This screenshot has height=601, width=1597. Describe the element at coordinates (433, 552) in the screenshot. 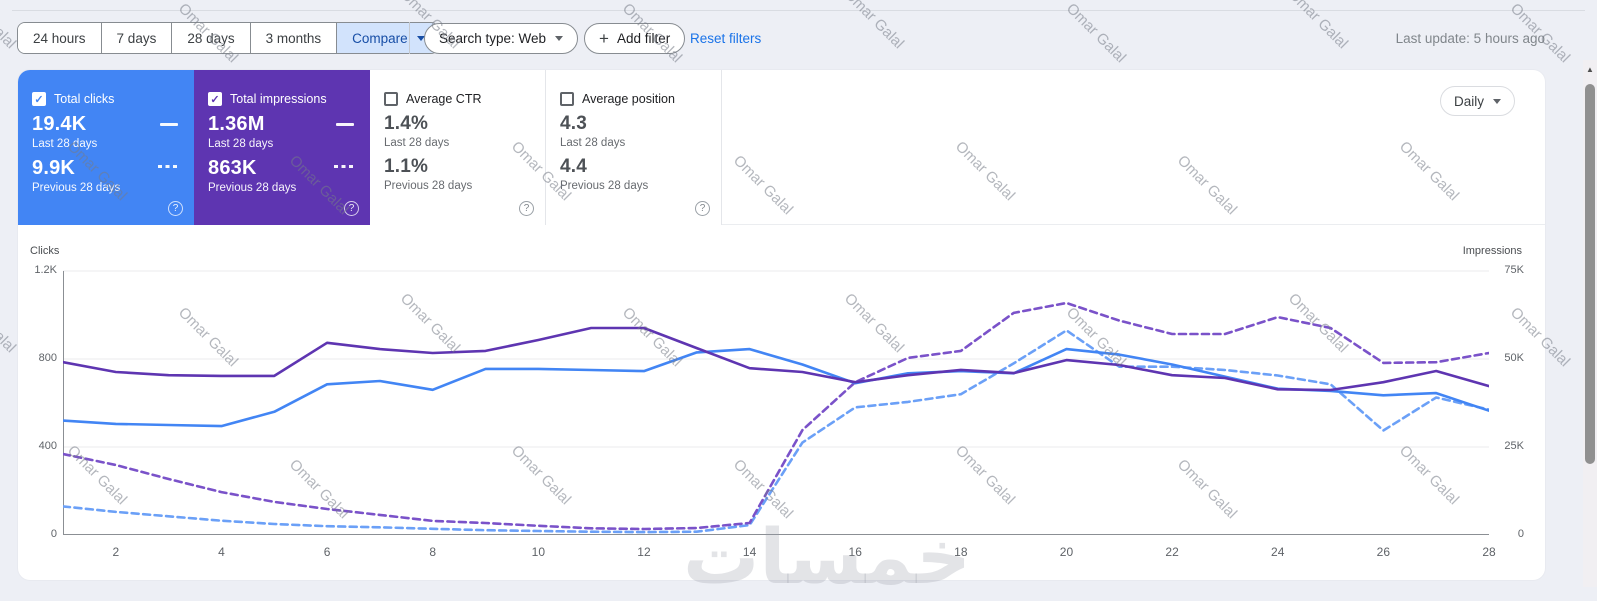

I see `x-axis-tick-label: 8` at that location.